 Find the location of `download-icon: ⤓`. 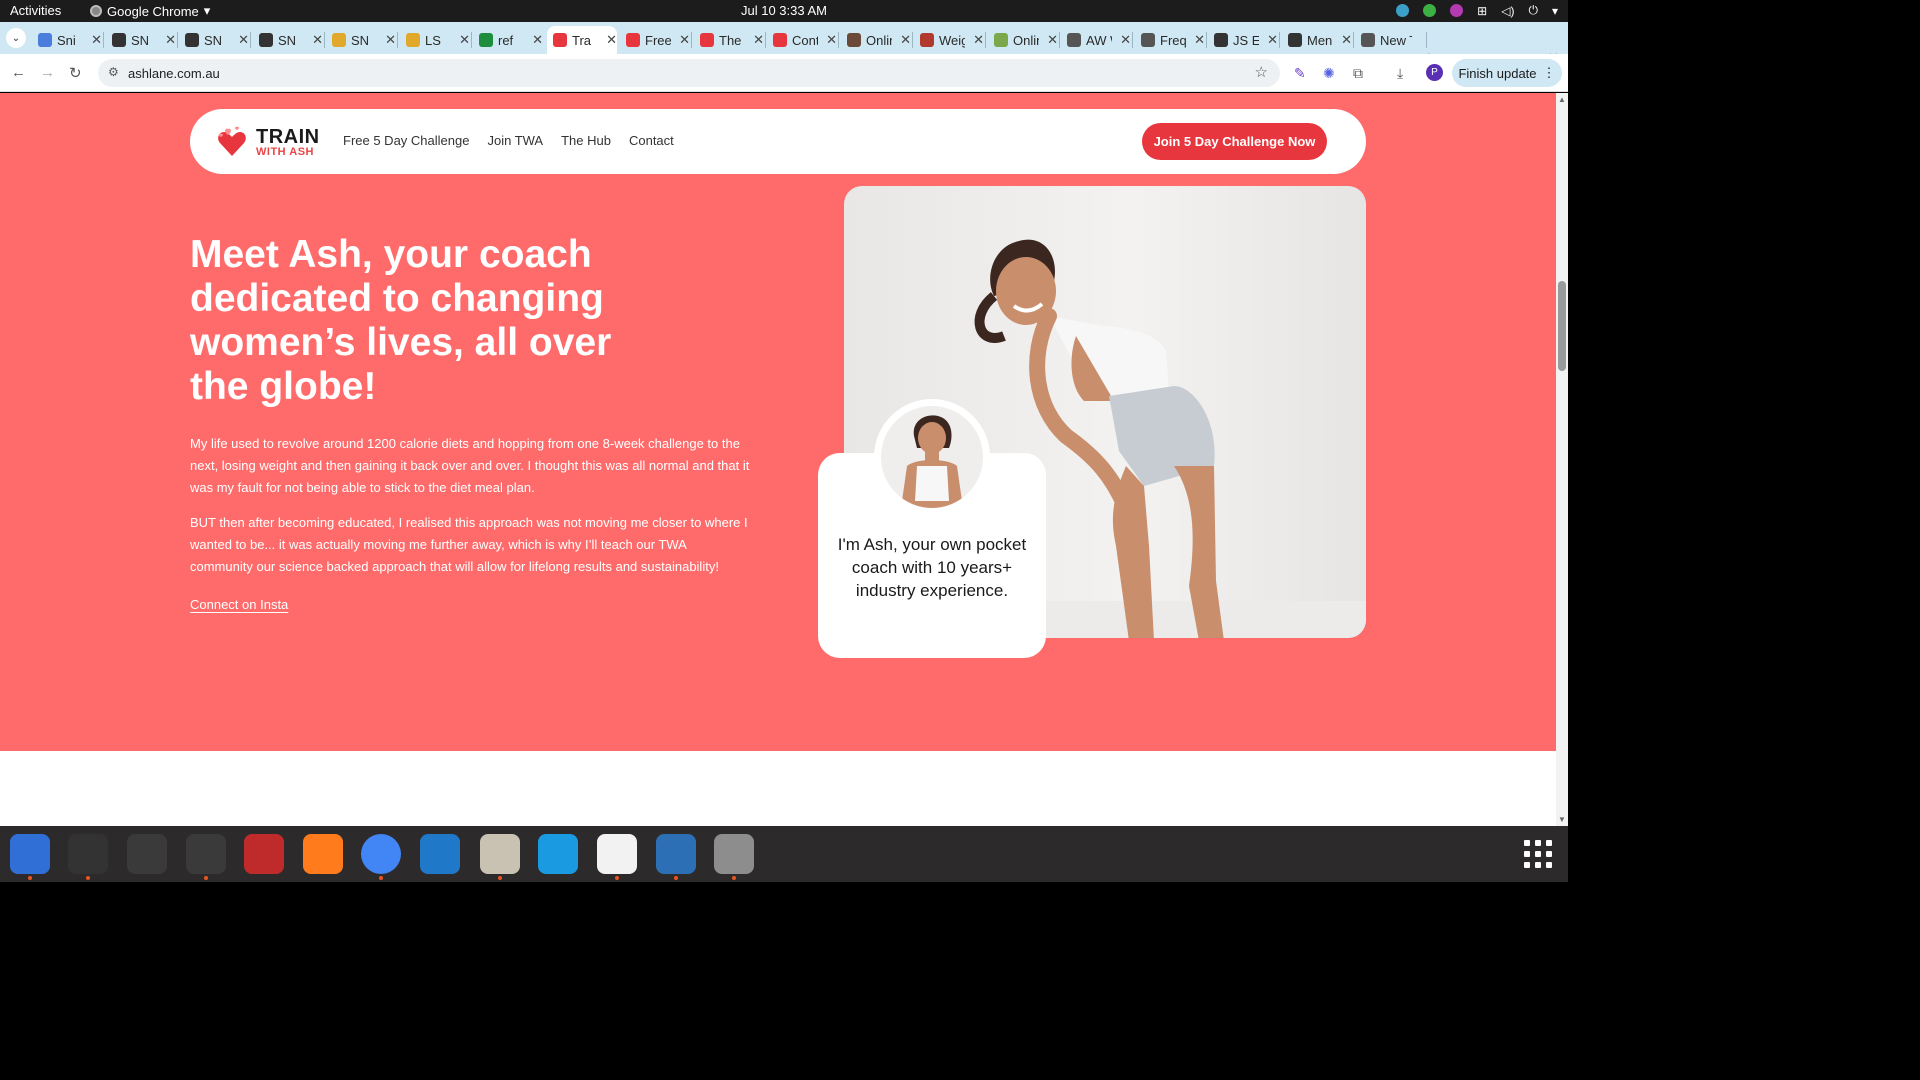

download-icon: ⤓ is located at coordinates (1400, 73).